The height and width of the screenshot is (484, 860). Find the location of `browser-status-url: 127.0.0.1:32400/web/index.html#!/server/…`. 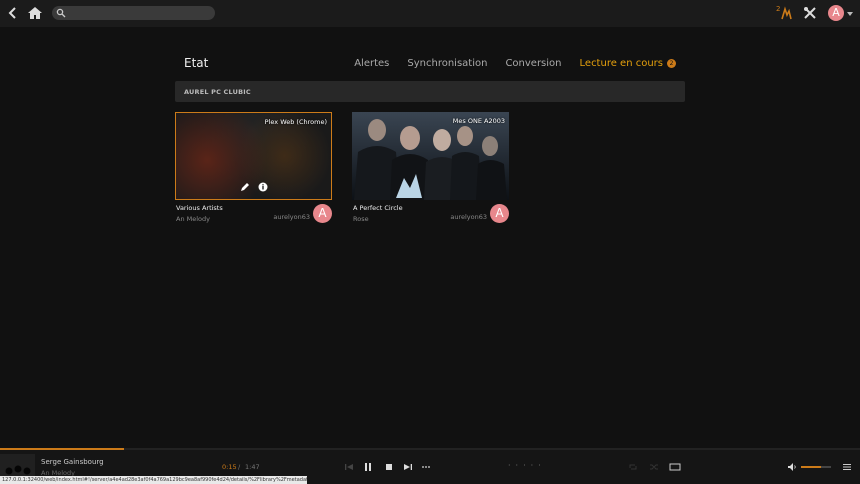

browser-status-url: 127.0.0.1:32400/web/index.html#!/server/… is located at coordinates (153, 480).